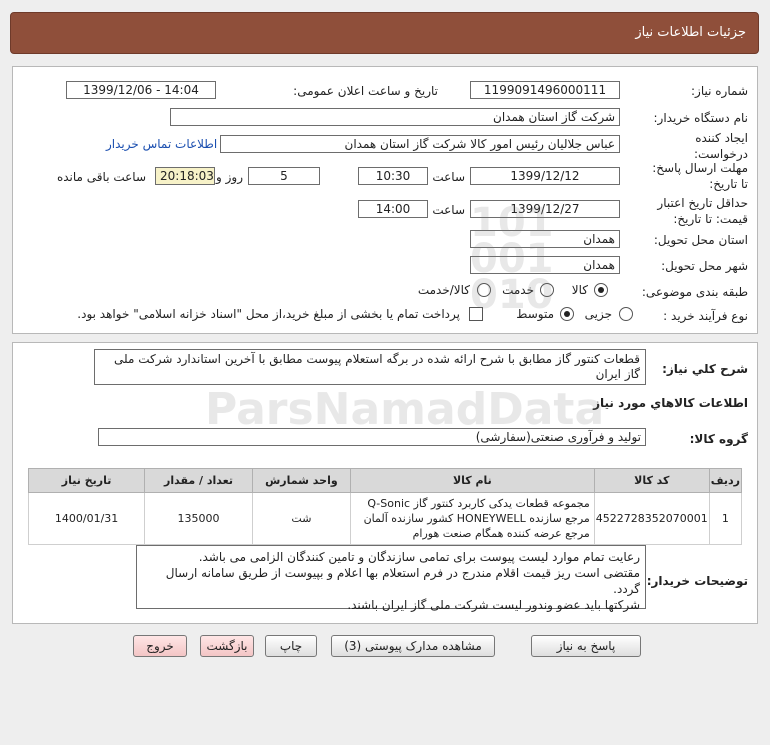 The image size is (770, 745). I want to click on contact-buyer-link: اطلاعات تماس خریدار, so click(161, 144).